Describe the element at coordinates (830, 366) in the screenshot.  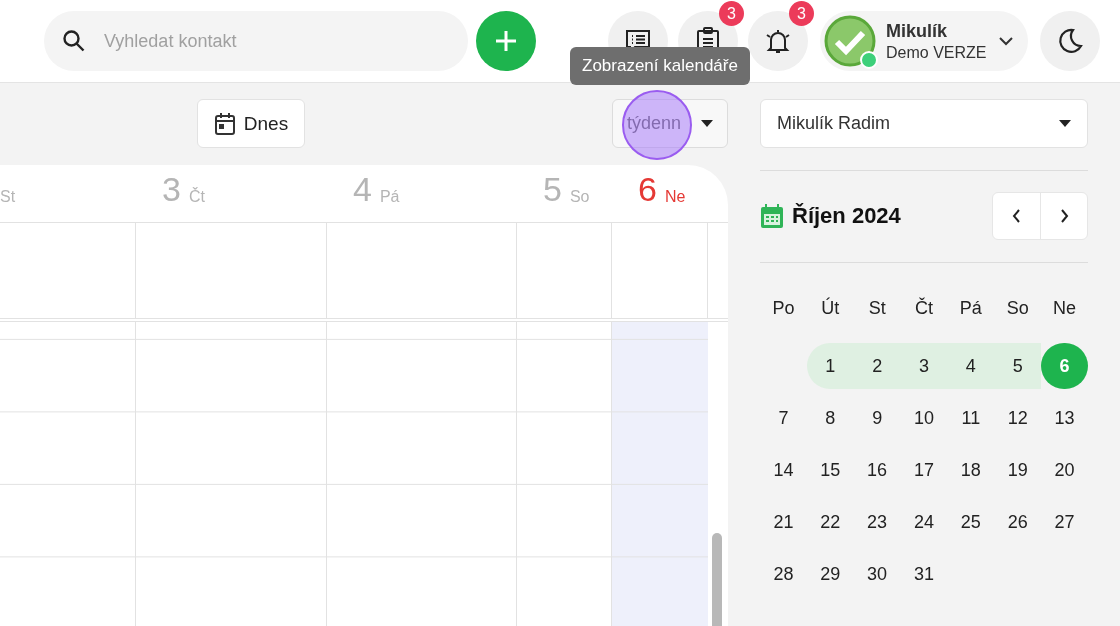
I see `calendar-day: 1` at that location.